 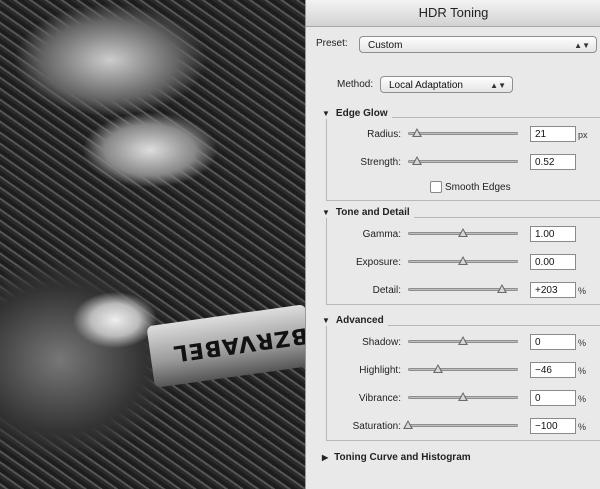 What do you see at coordinates (384, 134) in the screenshot?
I see `radius-label: Radius:` at bounding box center [384, 134].